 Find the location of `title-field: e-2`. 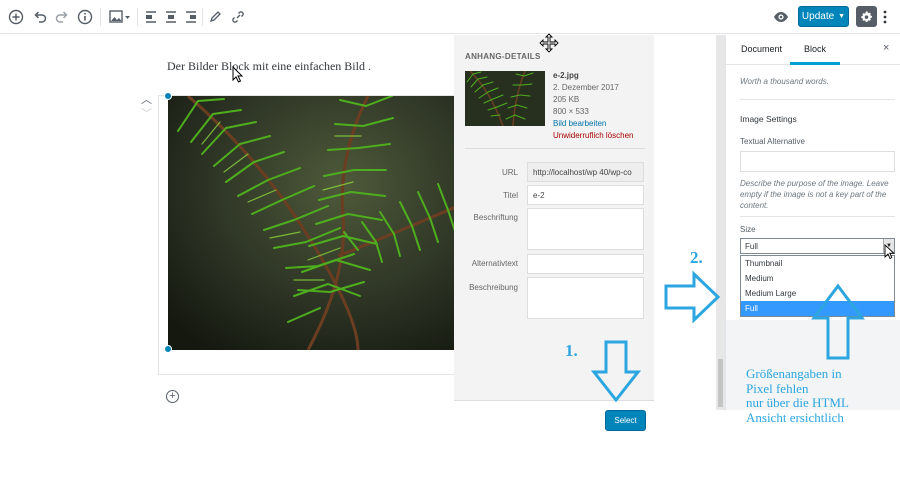

title-field: e-2 is located at coordinates (585, 195).